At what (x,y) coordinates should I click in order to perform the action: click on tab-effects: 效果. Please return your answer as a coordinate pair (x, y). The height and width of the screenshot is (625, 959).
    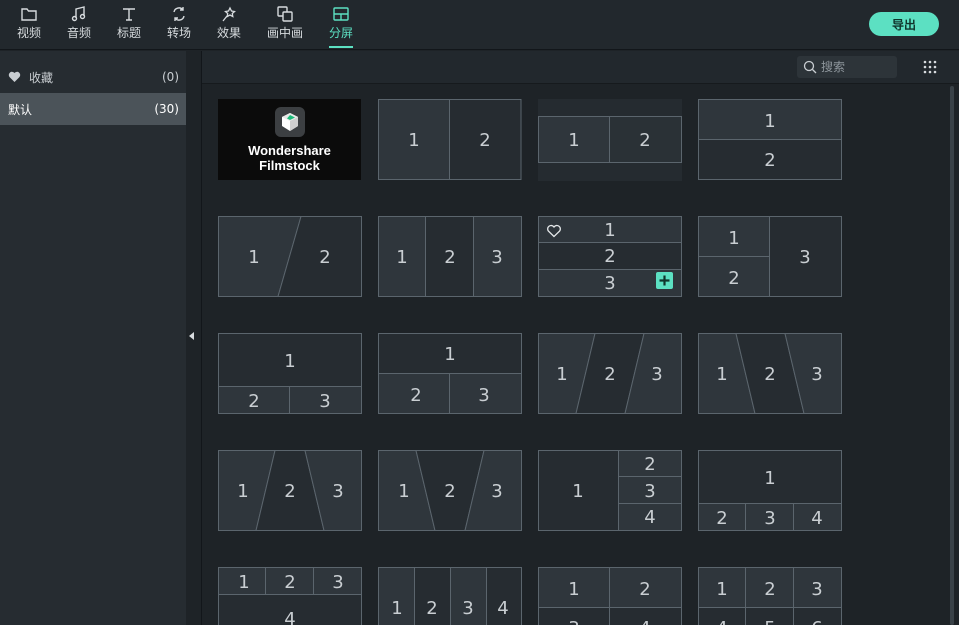
    Looking at the image, I should click on (229, 26).